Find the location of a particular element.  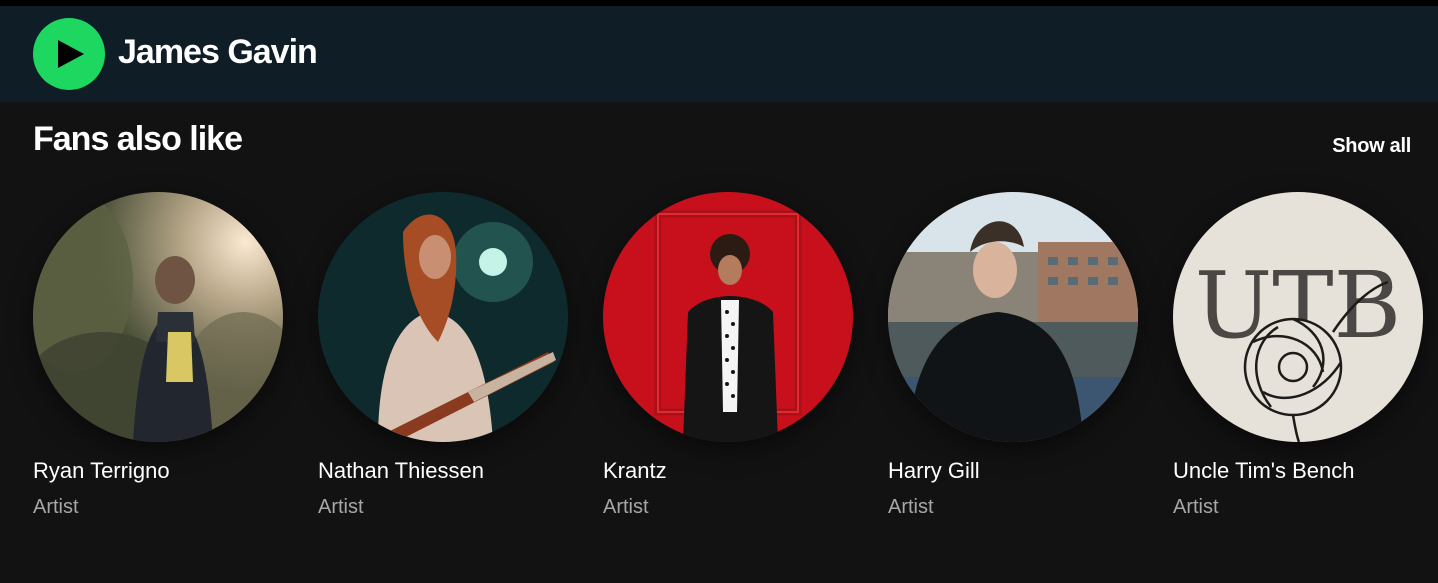

play-button is located at coordinates (69, 54).